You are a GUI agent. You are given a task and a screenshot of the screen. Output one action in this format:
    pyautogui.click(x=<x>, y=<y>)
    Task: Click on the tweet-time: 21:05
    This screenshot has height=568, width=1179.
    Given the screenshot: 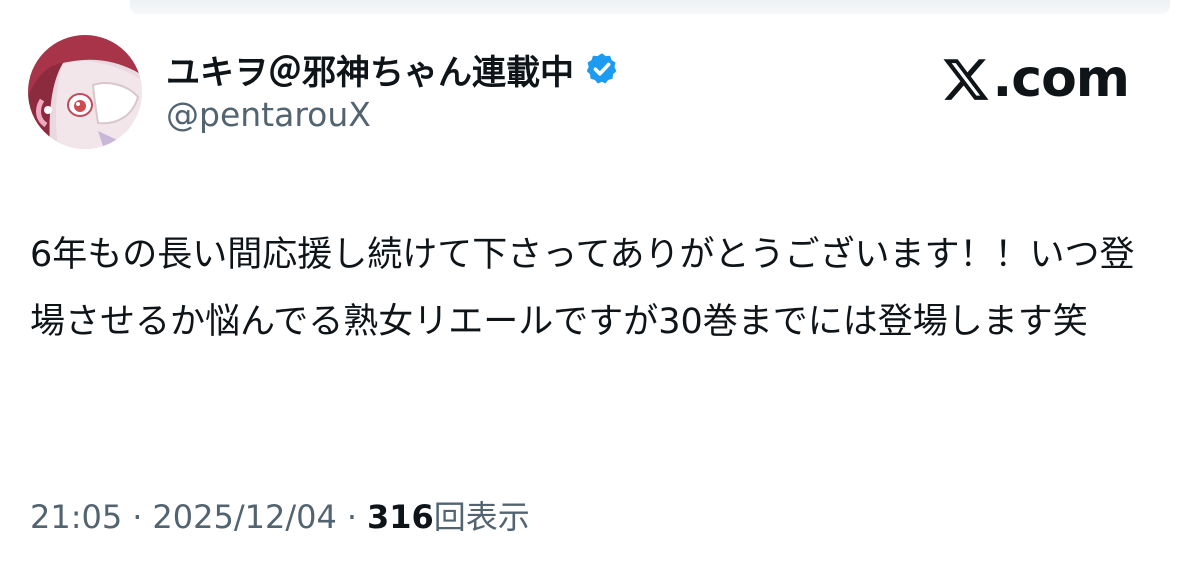 What is the action you would take?
    pyautogui.click(x=76, y=517)
    